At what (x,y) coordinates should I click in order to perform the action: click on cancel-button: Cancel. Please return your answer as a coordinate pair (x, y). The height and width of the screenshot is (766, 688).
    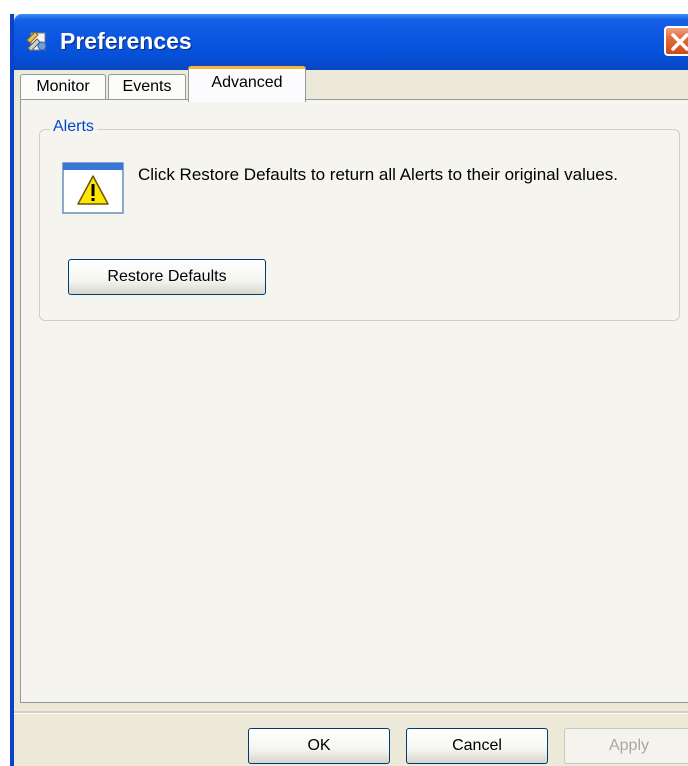
    Looking at the image, I should click on (477, 746).